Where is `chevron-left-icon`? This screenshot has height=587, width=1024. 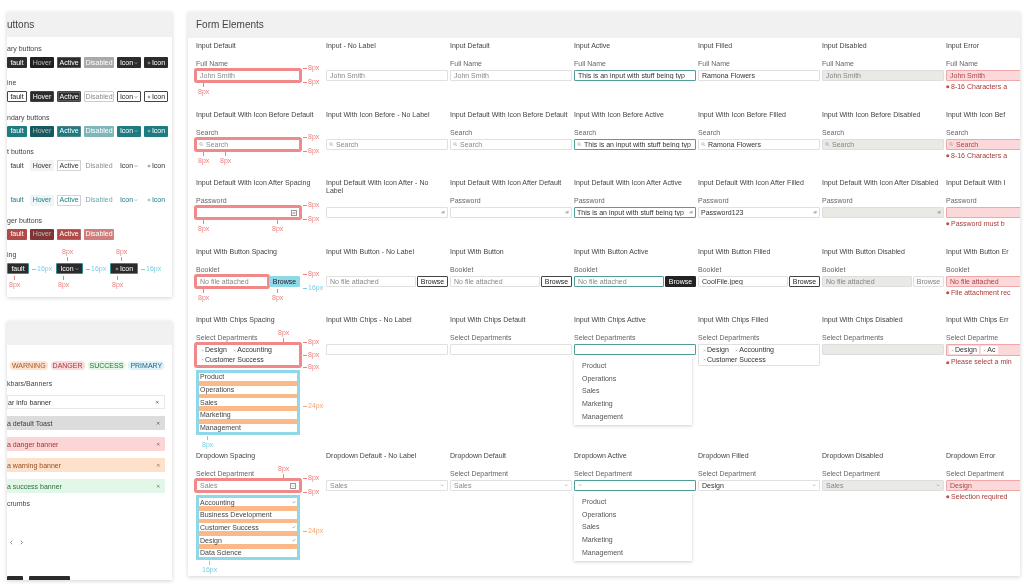
chevron-left-icon is located at coordinates (11, 542).